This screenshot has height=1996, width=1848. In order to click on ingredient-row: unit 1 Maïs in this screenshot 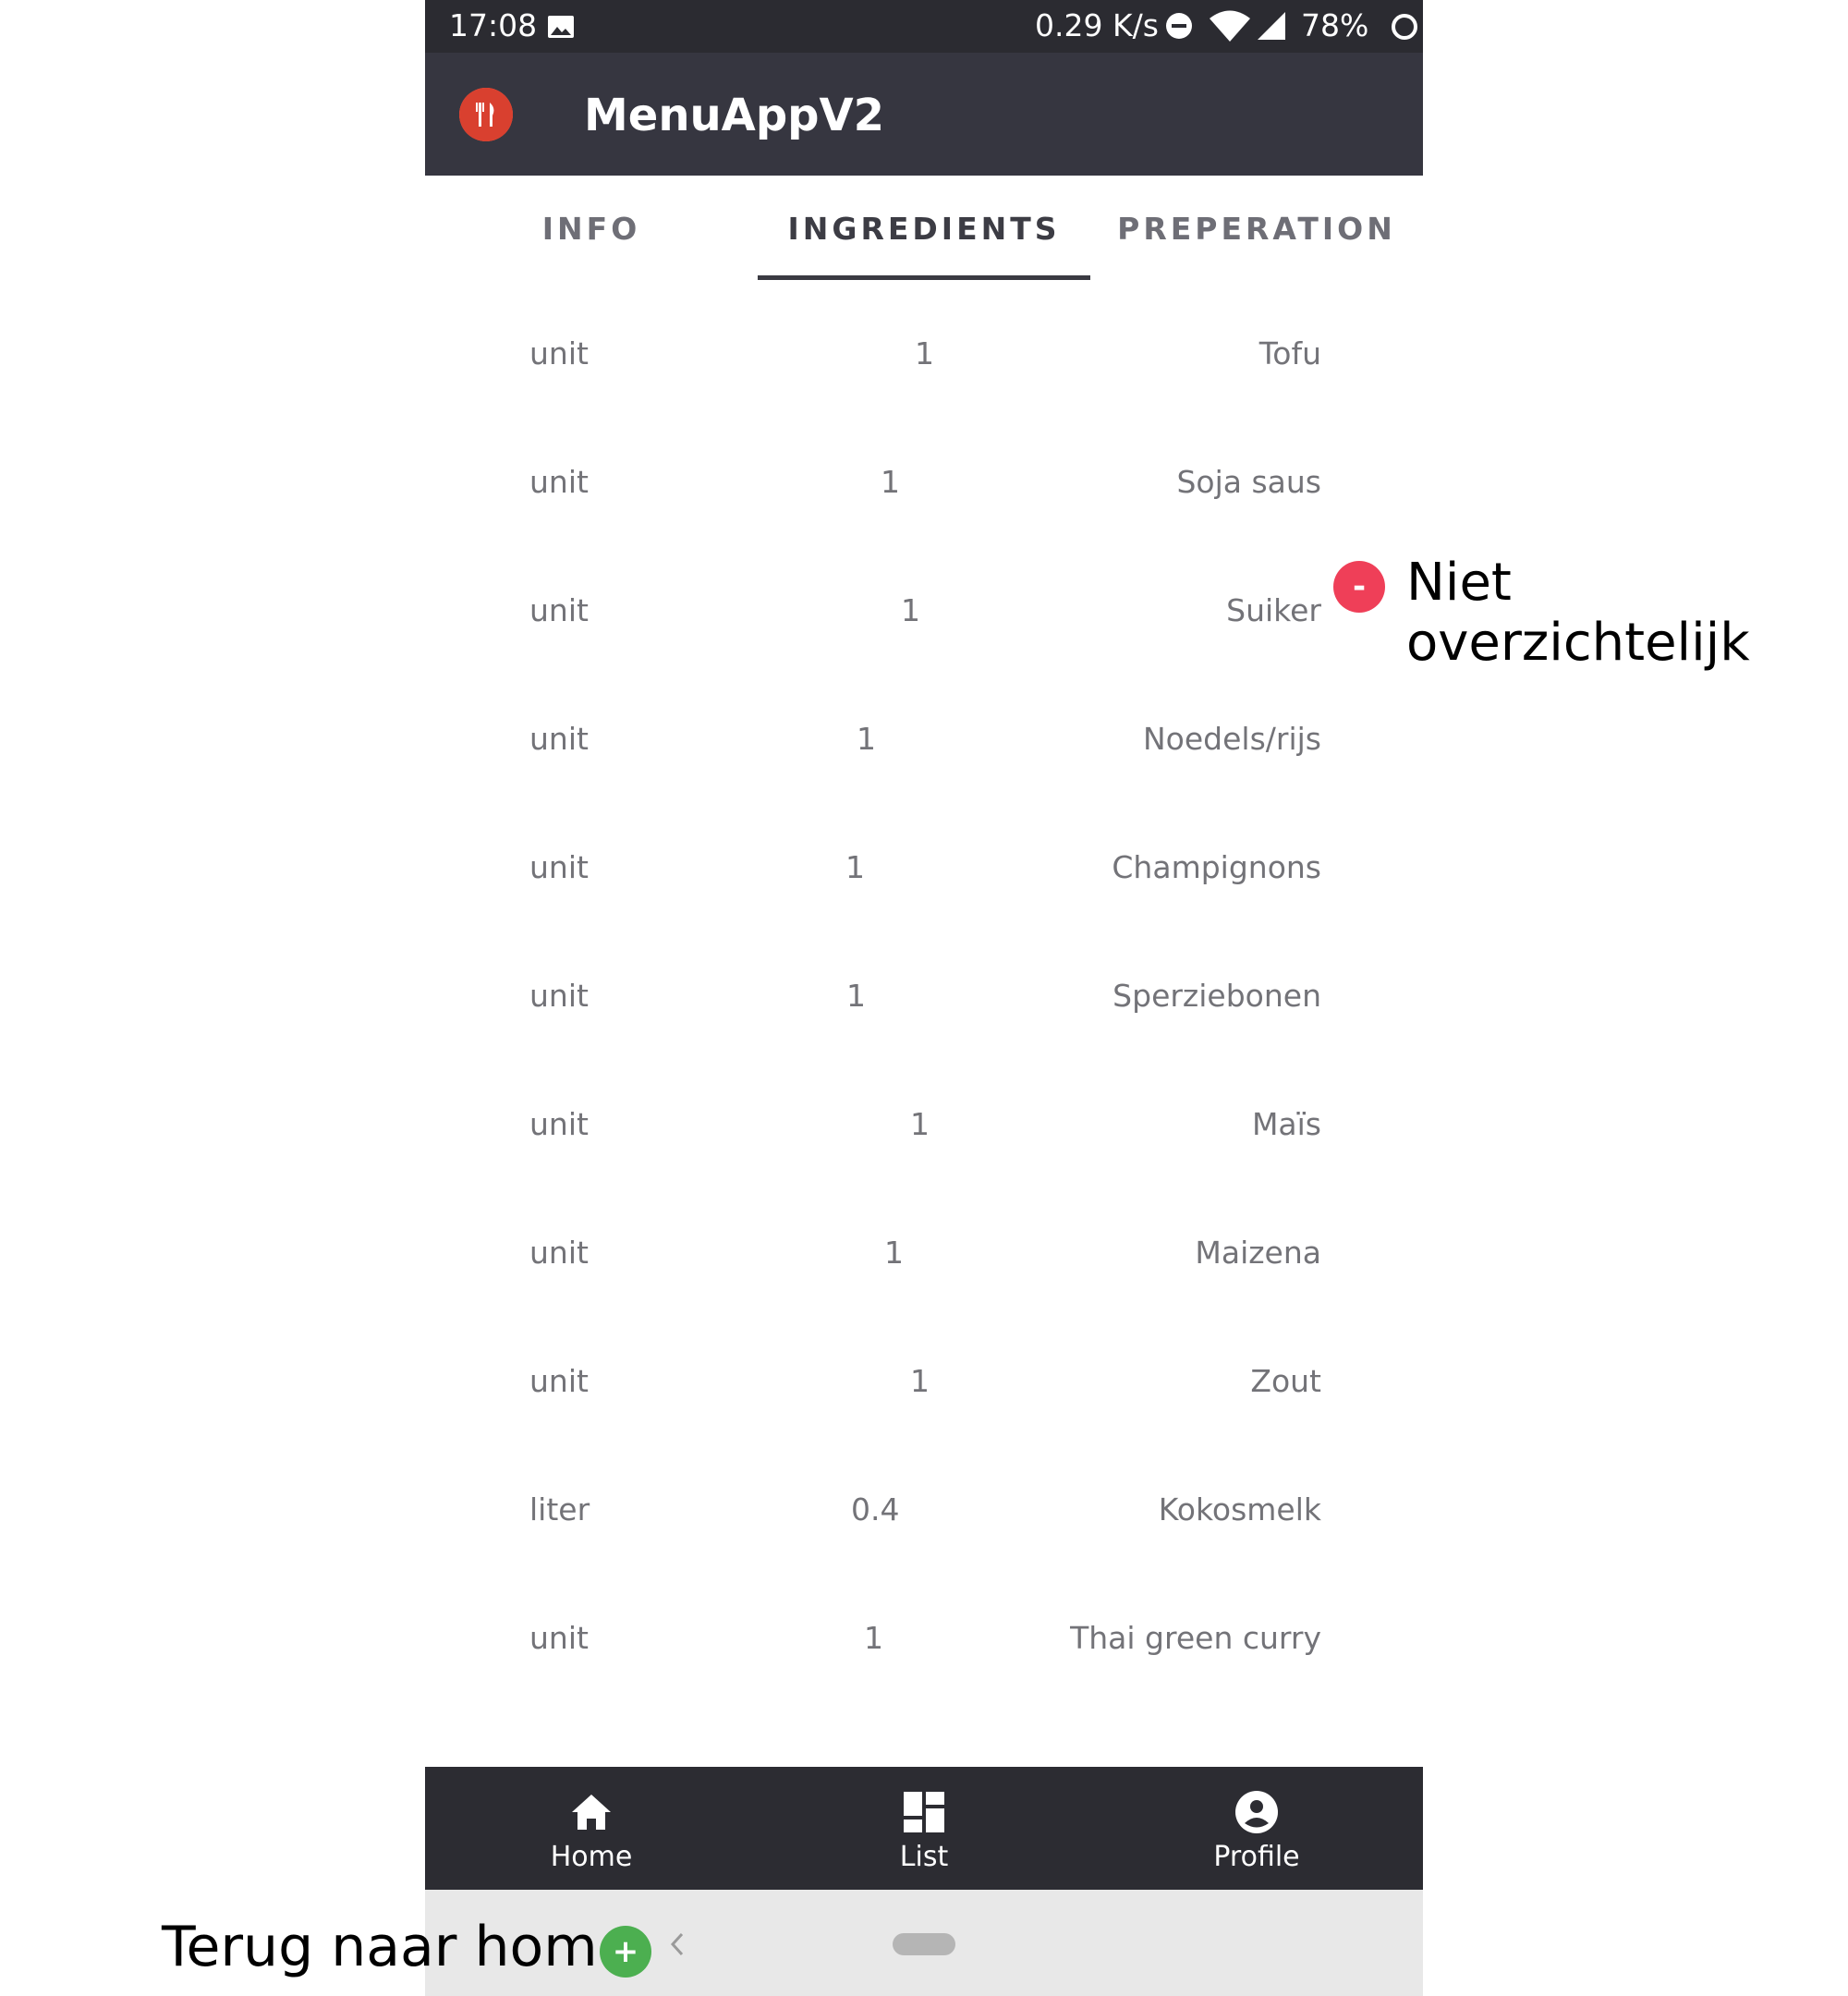, I will do `click(924, 1116)`.